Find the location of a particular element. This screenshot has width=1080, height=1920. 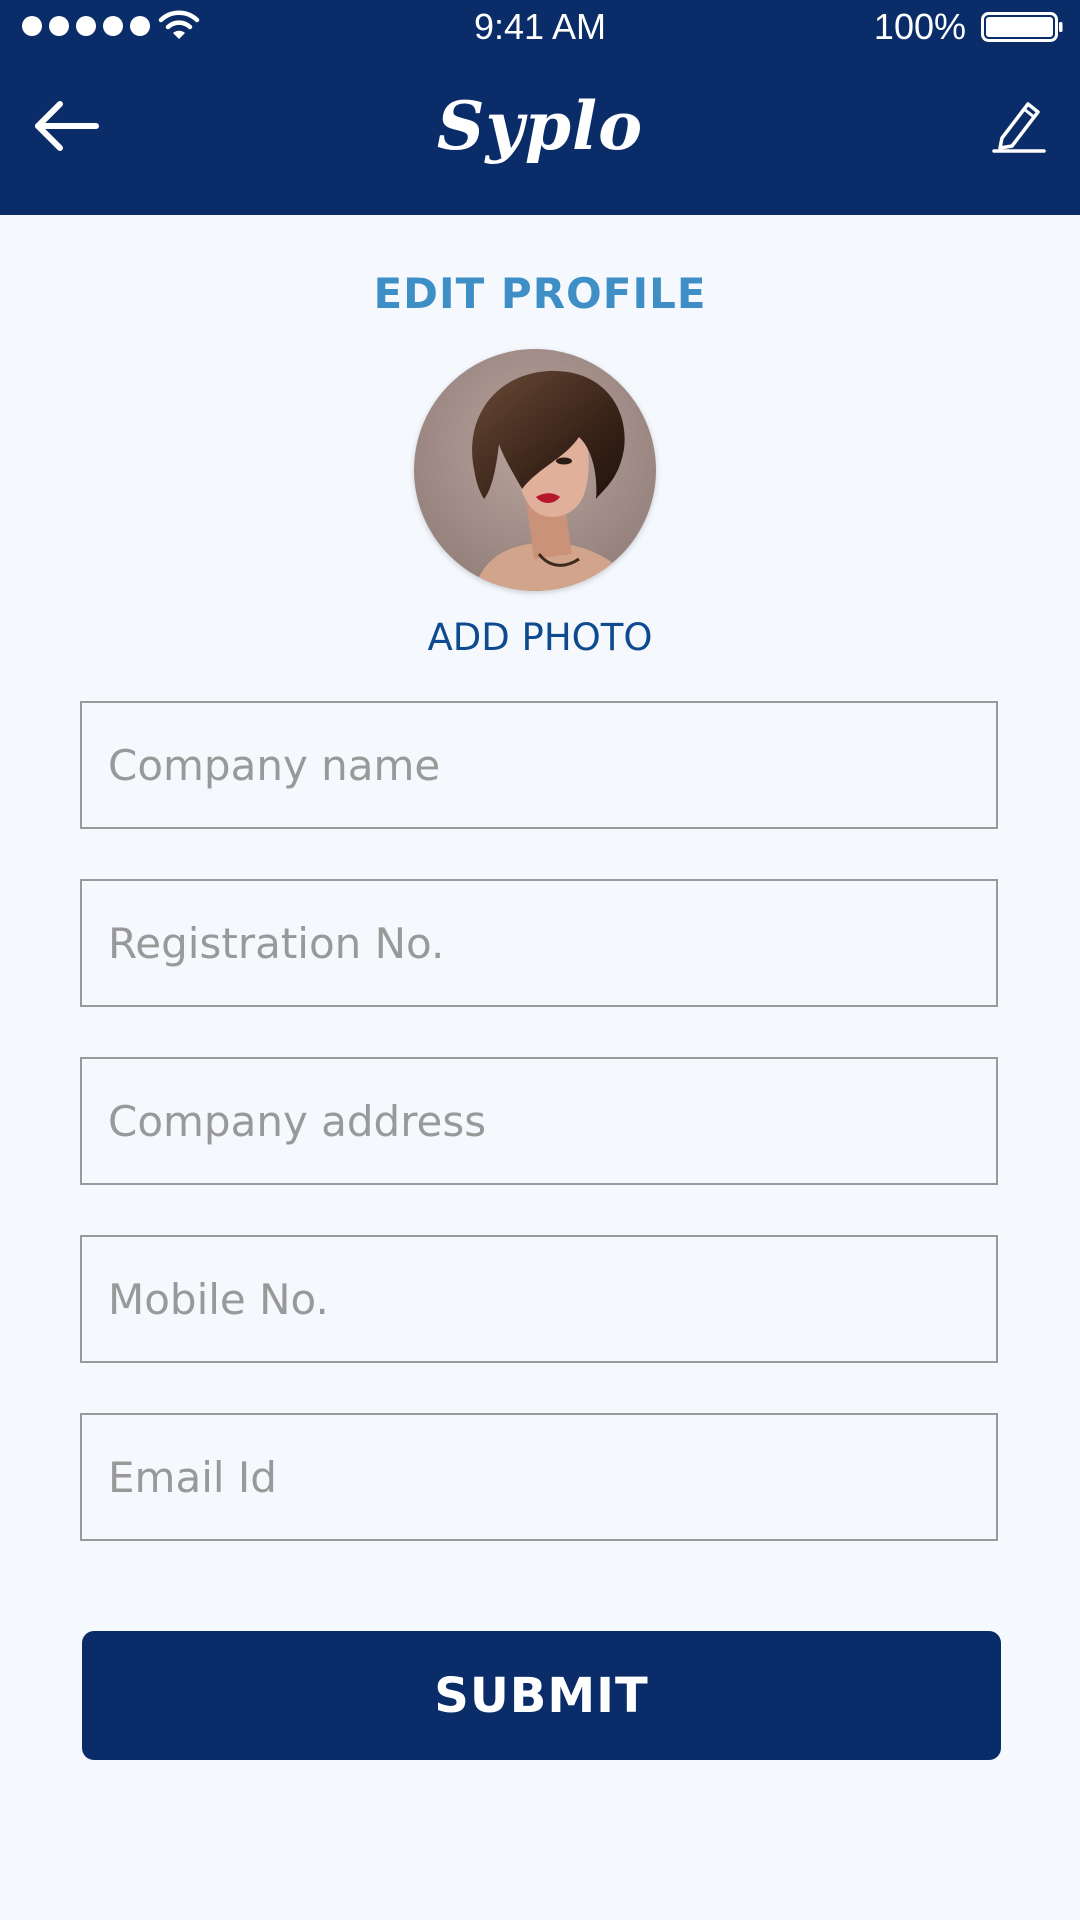

battery-icon is located at coordinates (1022, 27).